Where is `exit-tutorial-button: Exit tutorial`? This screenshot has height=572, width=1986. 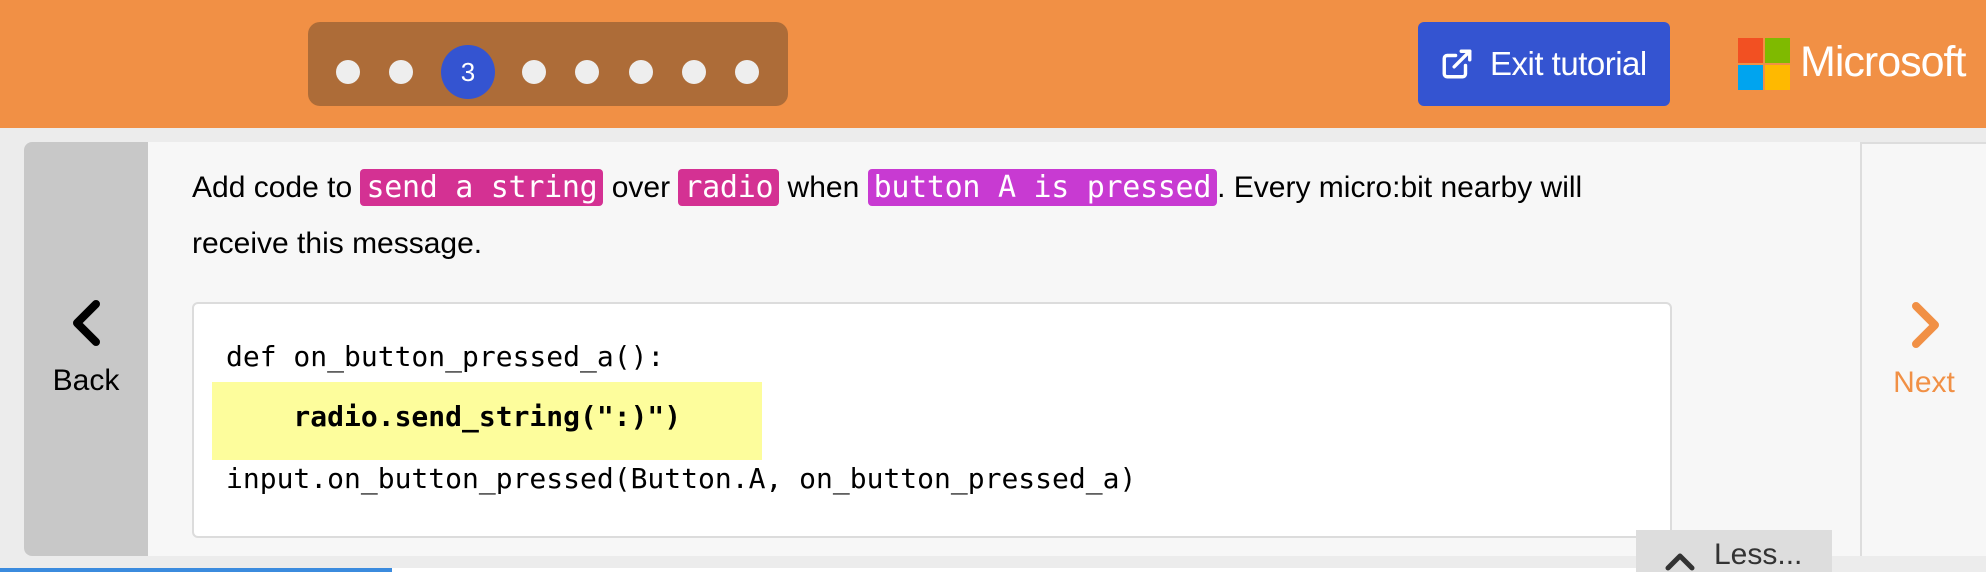
exit-tutorial-button: Exit tutorial is located at coordinates (1544, 64).